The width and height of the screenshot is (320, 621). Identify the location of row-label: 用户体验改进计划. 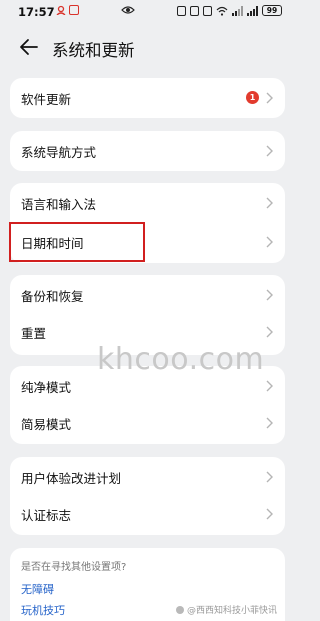
(71, 478).